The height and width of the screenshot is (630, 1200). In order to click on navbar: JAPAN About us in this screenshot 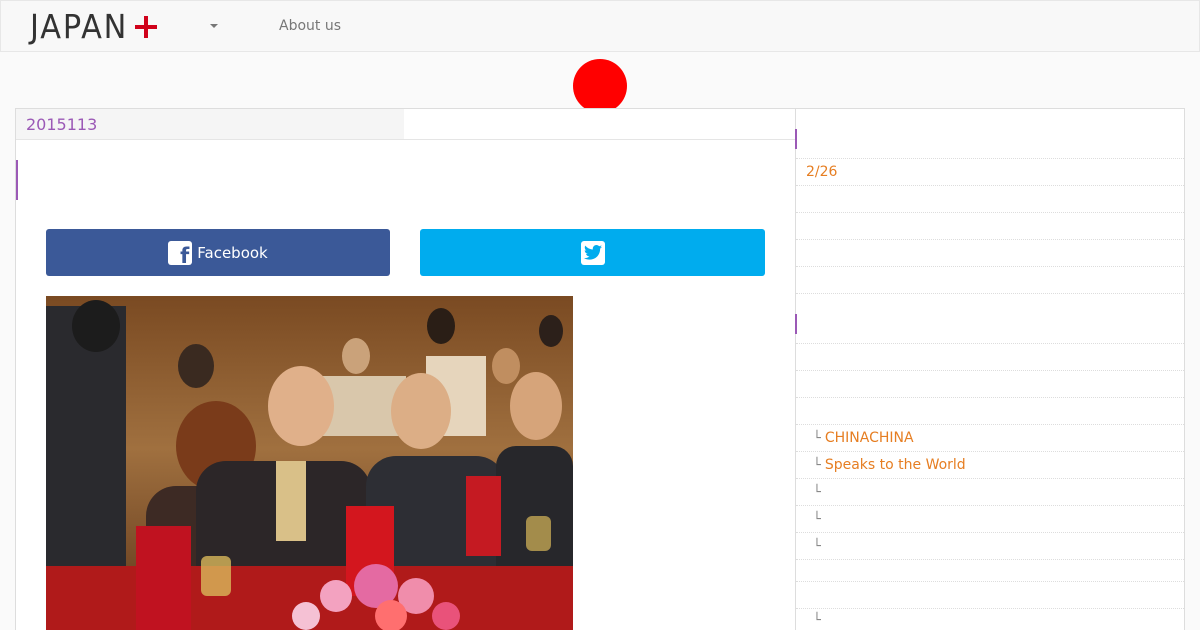, I will do `click(600, 26)`.